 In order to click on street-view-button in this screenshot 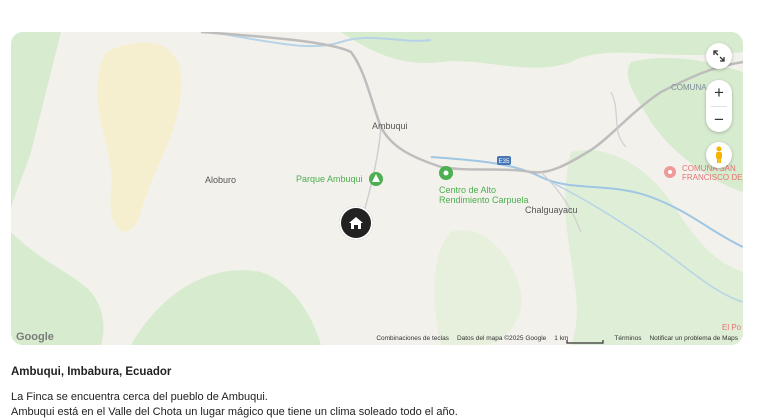, I will do `click(719, 155)`.